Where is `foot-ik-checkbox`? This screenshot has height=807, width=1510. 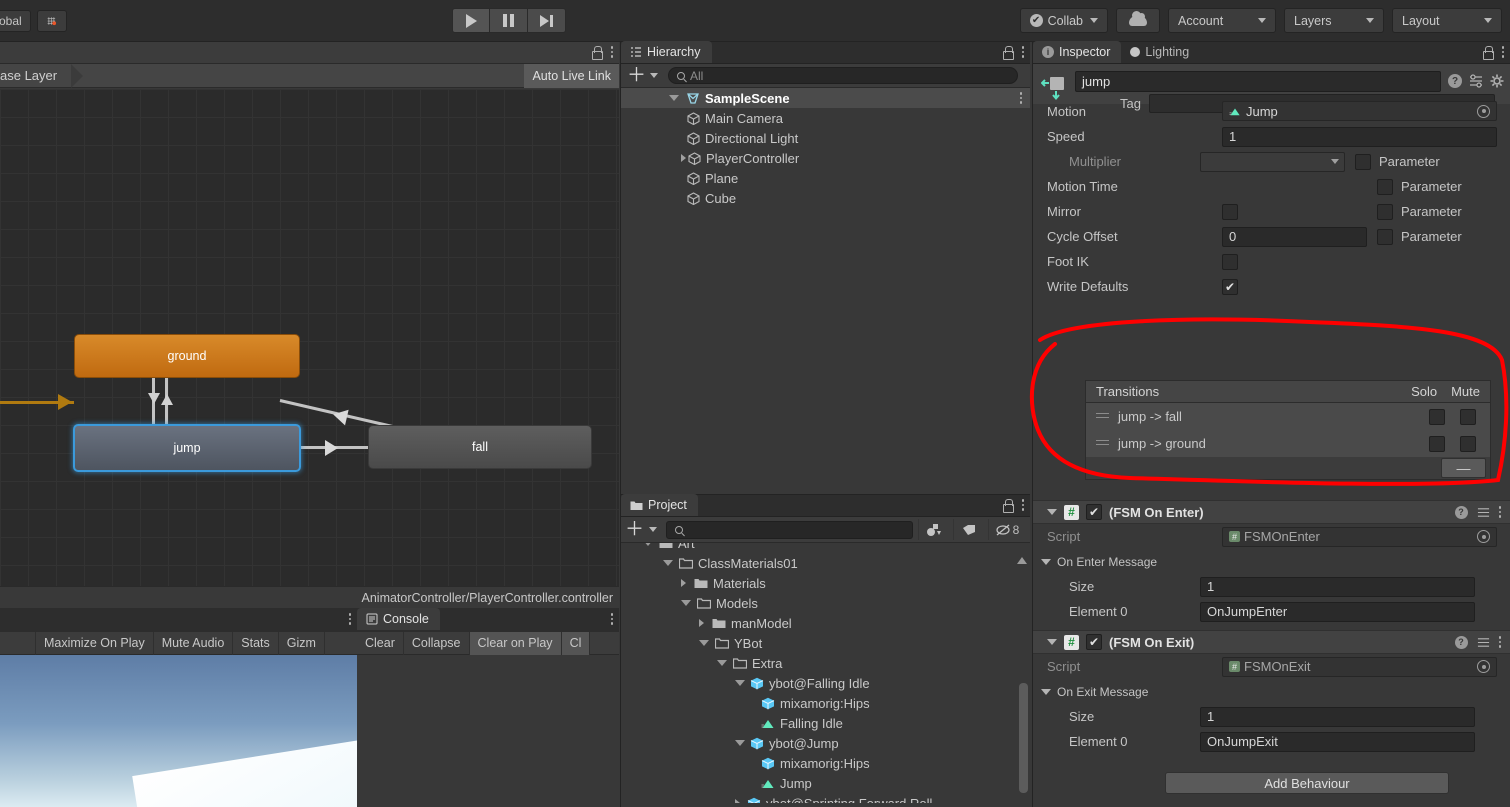
foot-ik-checkbox is located at coordinates (1230, 261).